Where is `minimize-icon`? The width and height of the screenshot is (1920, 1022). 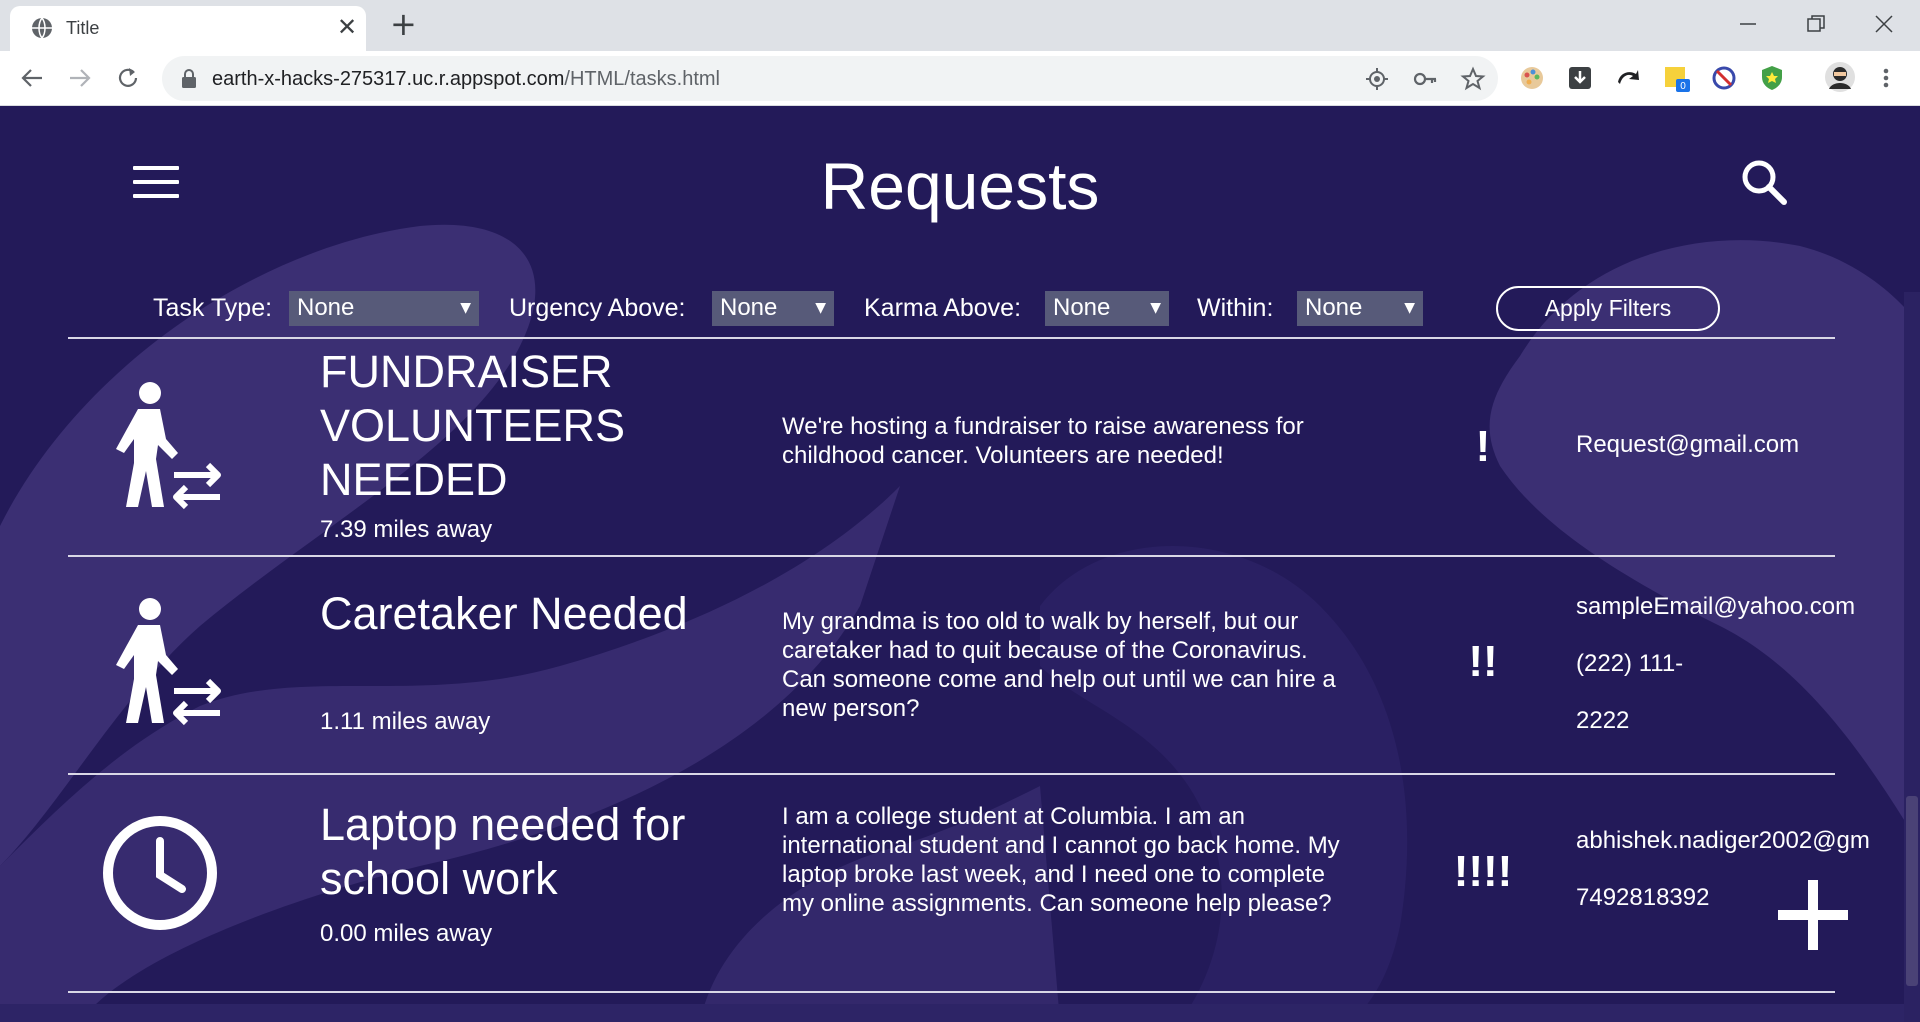 minimize-icon is located at coordinates (1748, 24).